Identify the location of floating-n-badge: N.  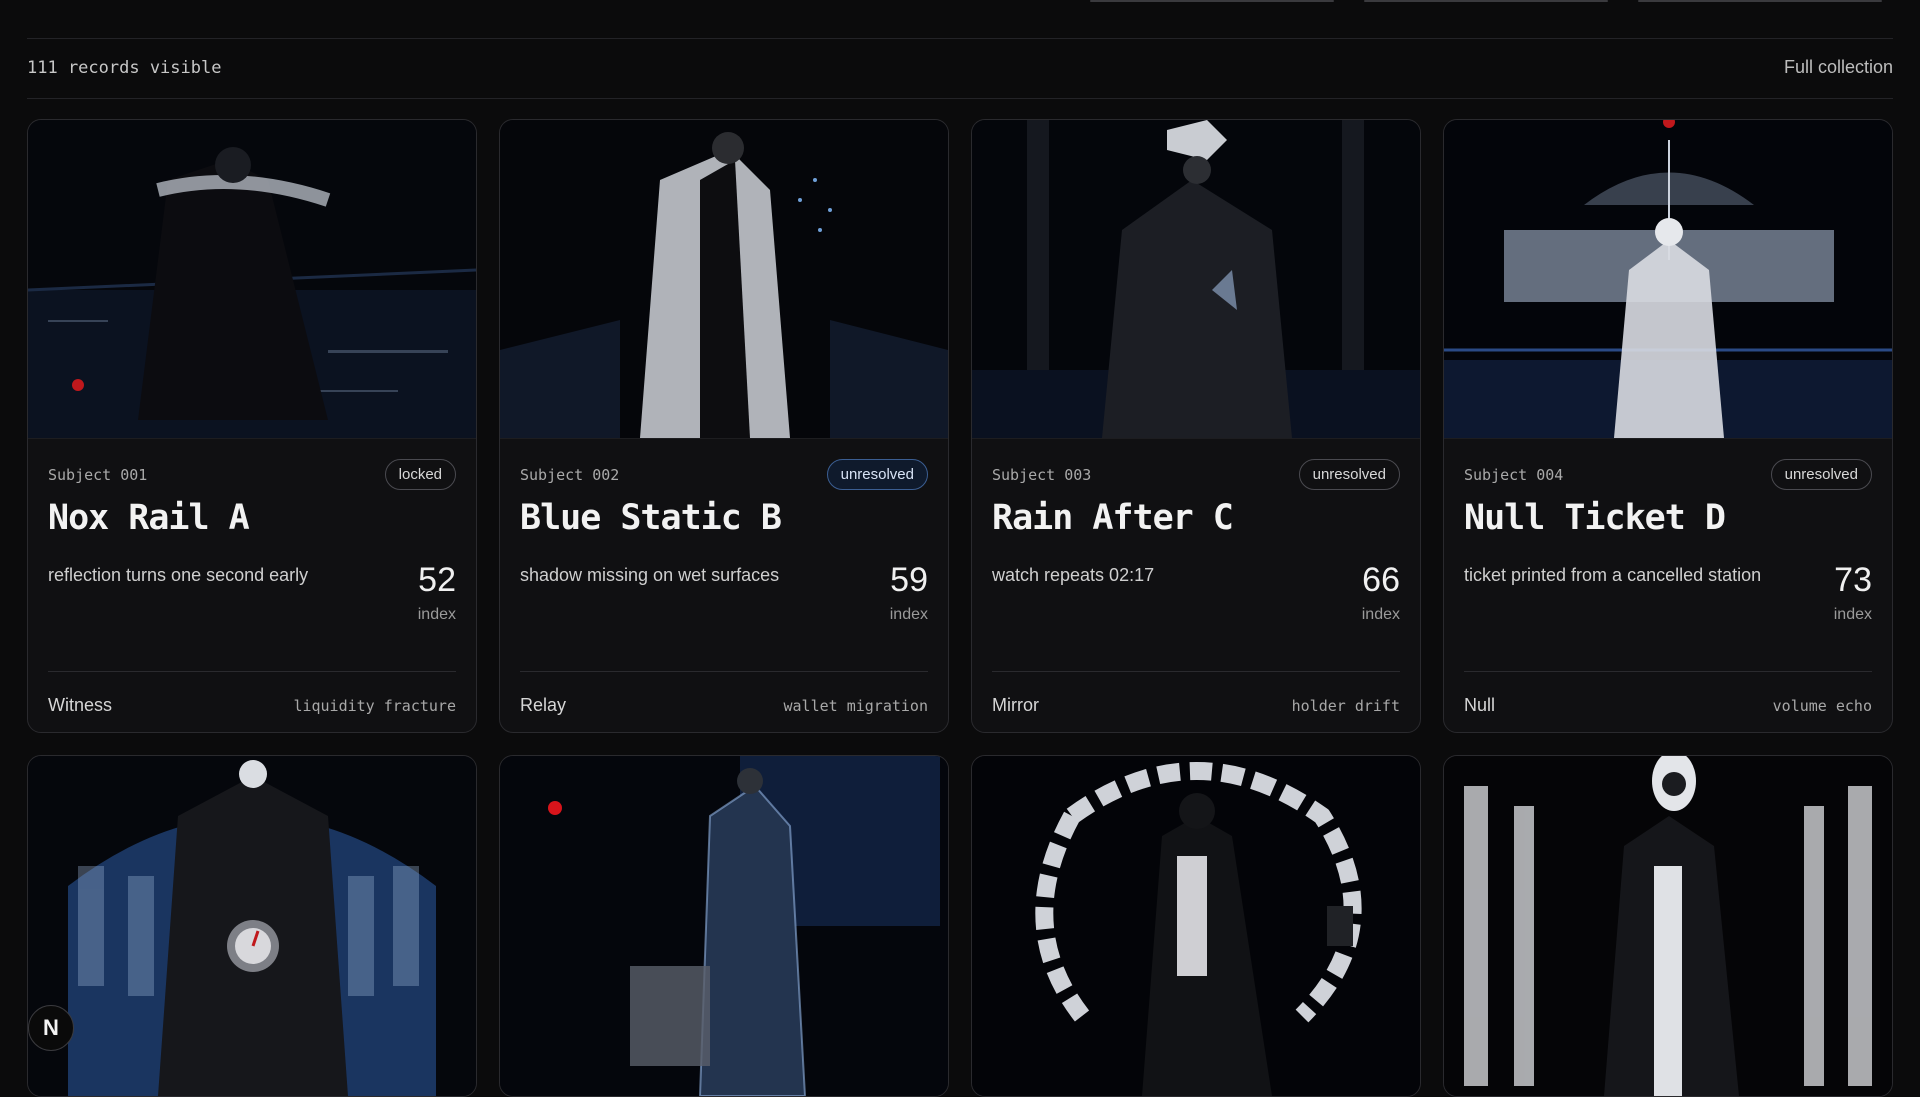
(51, 1028).